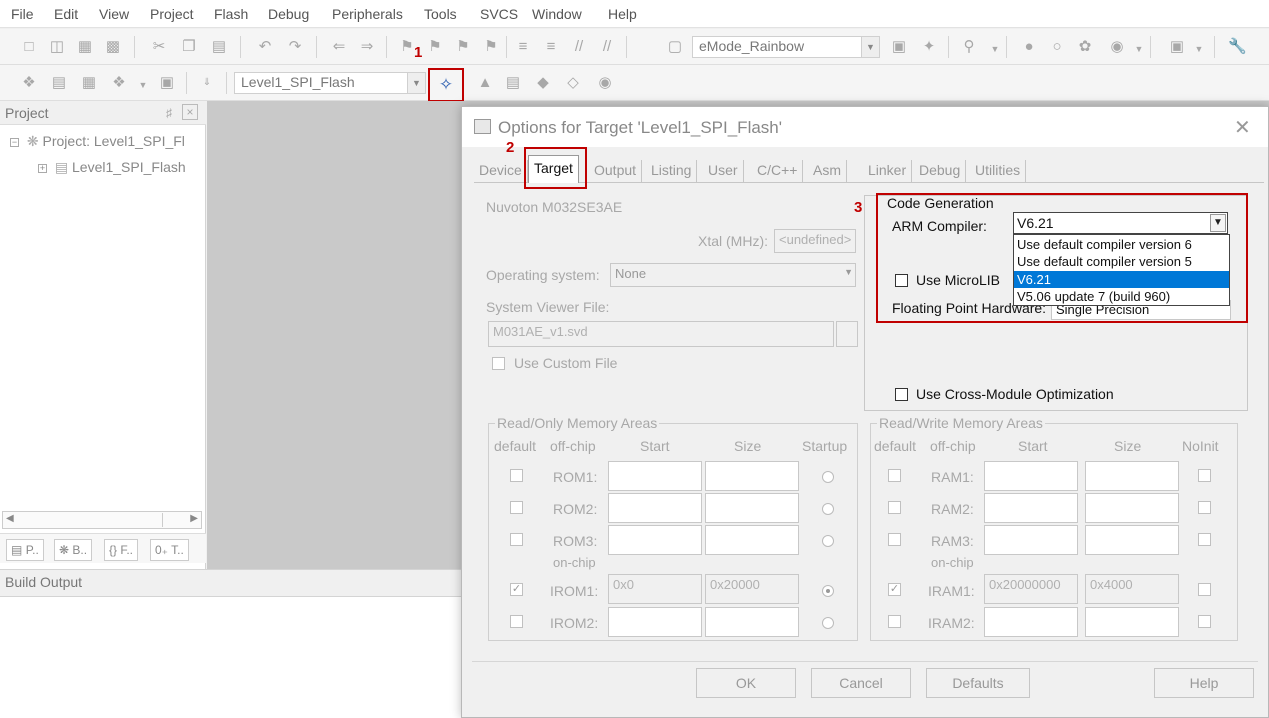 Image resolution: width=1269 pixels, height=718 pixels. What do you see at coordinates (894, 539) in the screenshot?
I see `ram3-default-checkbox` at bounding box center [894, 539].